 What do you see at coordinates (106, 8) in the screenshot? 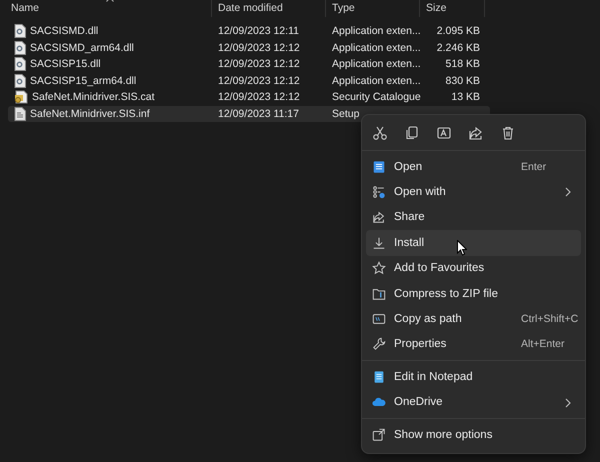
I see `column-header: Name` at bounding box center [106, 8].